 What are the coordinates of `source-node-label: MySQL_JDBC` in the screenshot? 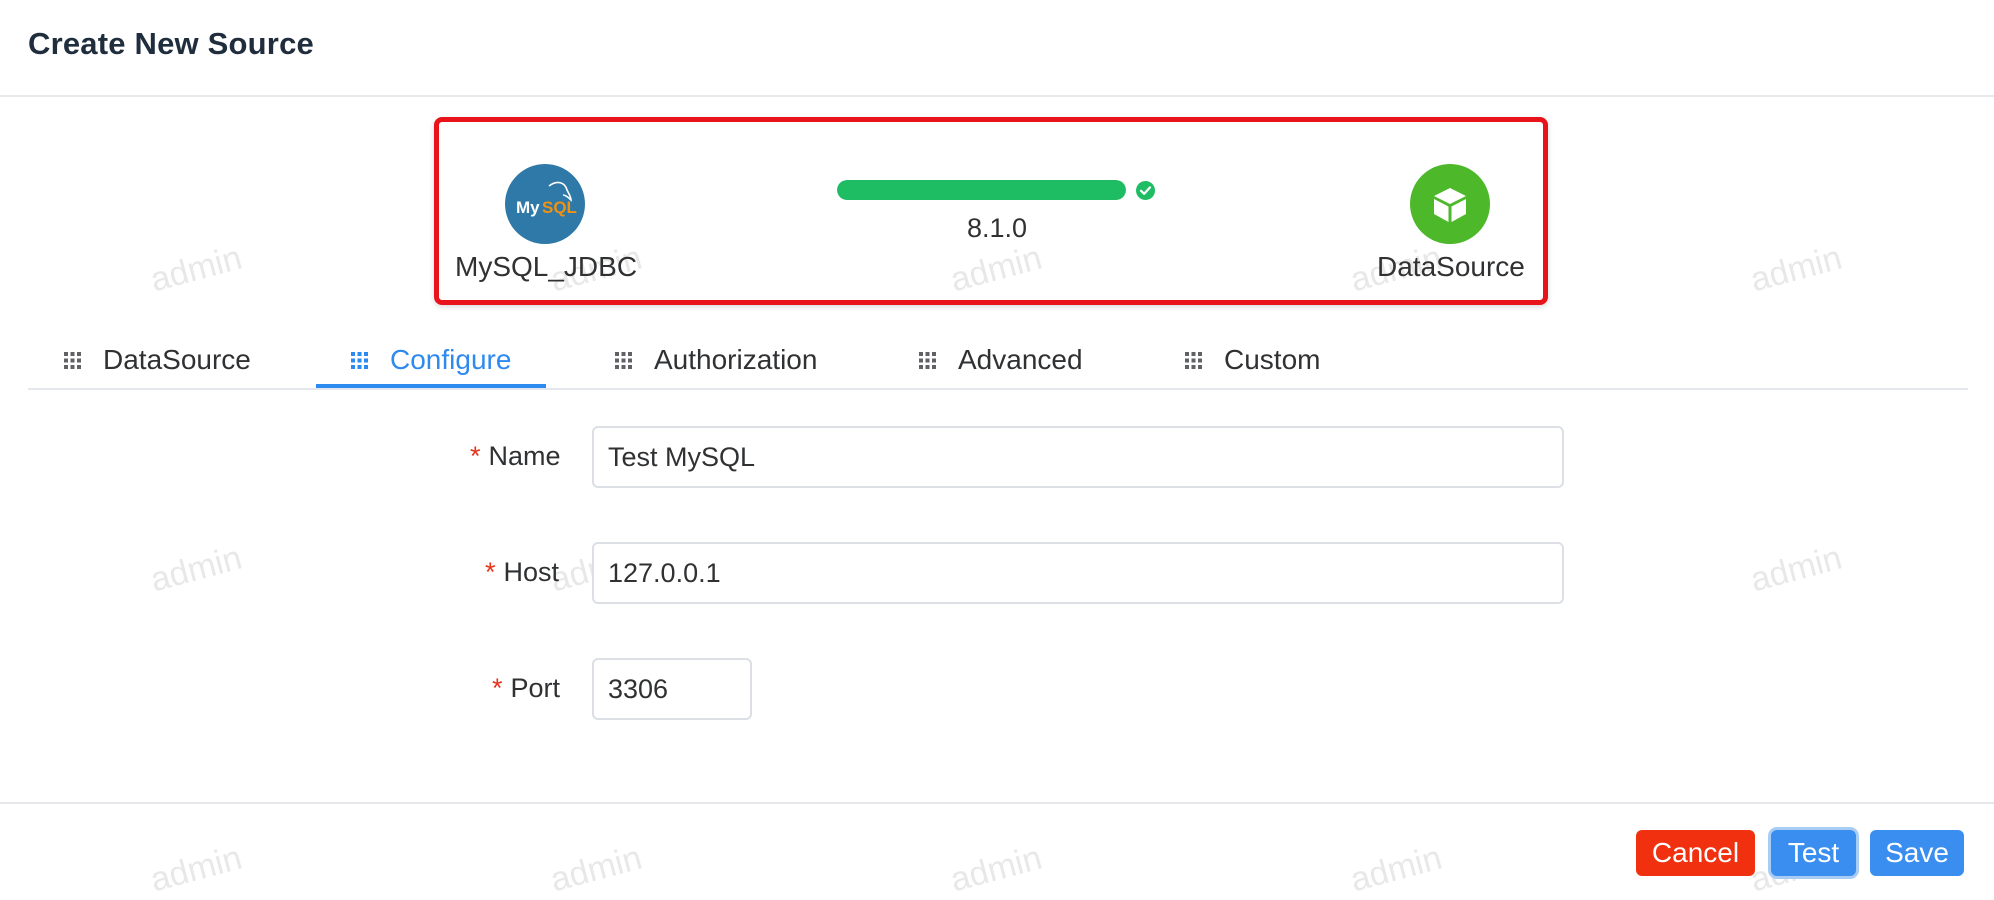 It's located at (546, 266).